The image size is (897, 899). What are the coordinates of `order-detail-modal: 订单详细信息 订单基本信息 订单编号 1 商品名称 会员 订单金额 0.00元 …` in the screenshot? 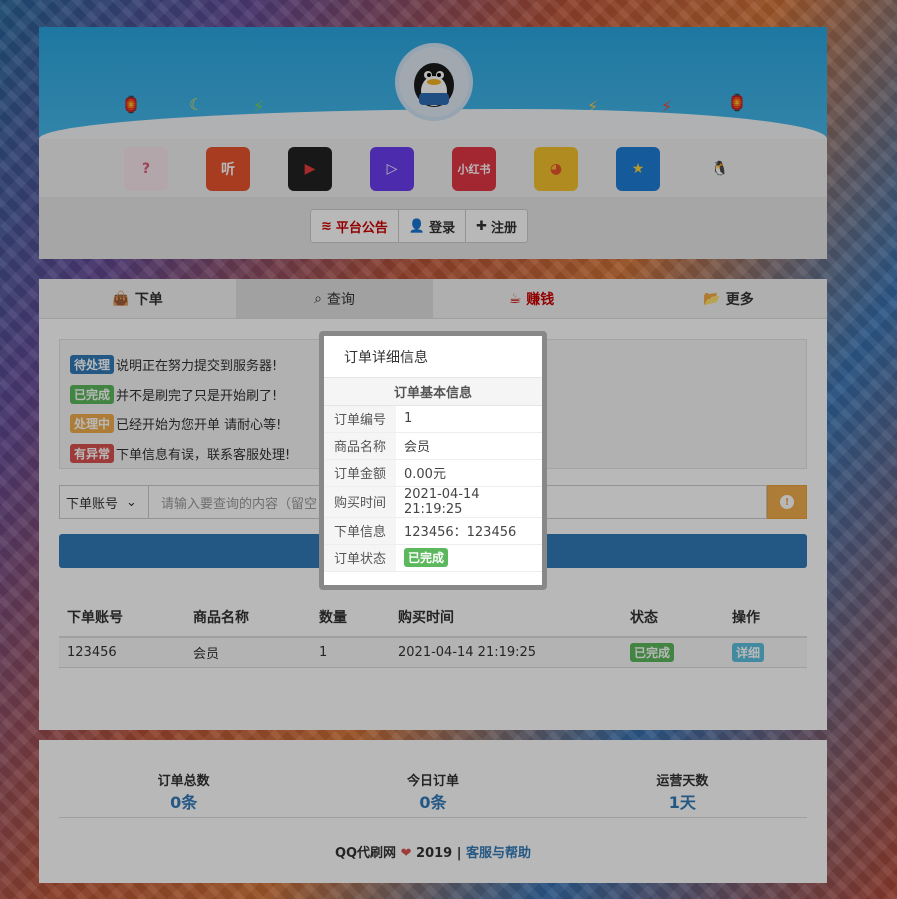 It's located at (433, 460).